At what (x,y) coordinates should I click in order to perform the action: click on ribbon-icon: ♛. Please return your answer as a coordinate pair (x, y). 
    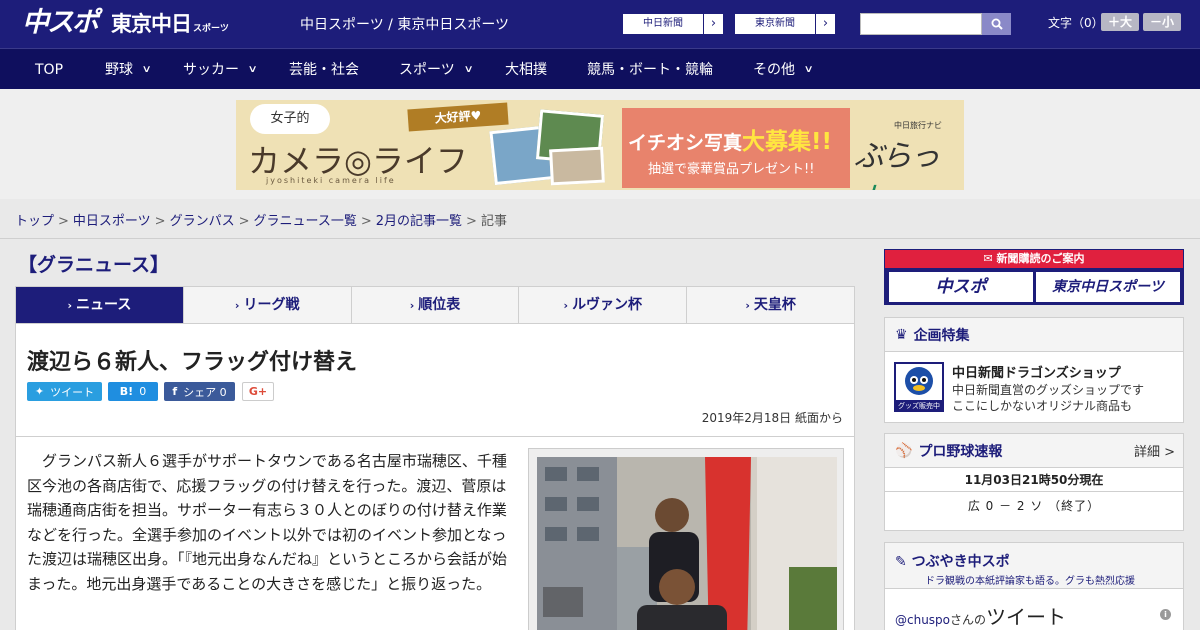
    Looking at the image, I should click on (901, 334).